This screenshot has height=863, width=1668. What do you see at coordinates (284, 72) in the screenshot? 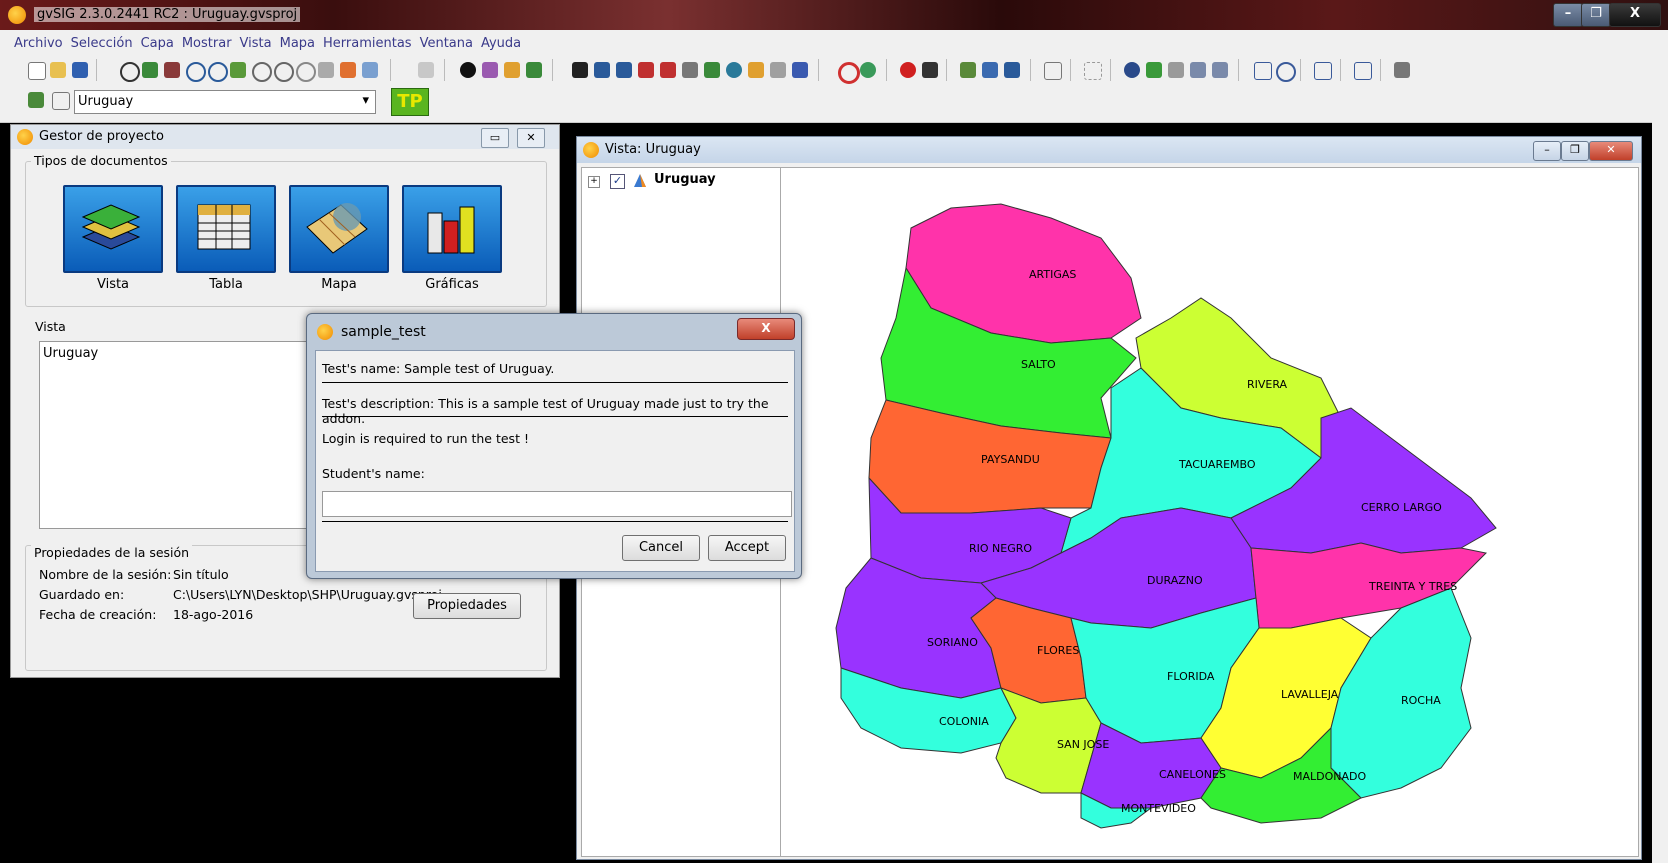
I see `zoom-next-icon` at bounding box center [284, 72].